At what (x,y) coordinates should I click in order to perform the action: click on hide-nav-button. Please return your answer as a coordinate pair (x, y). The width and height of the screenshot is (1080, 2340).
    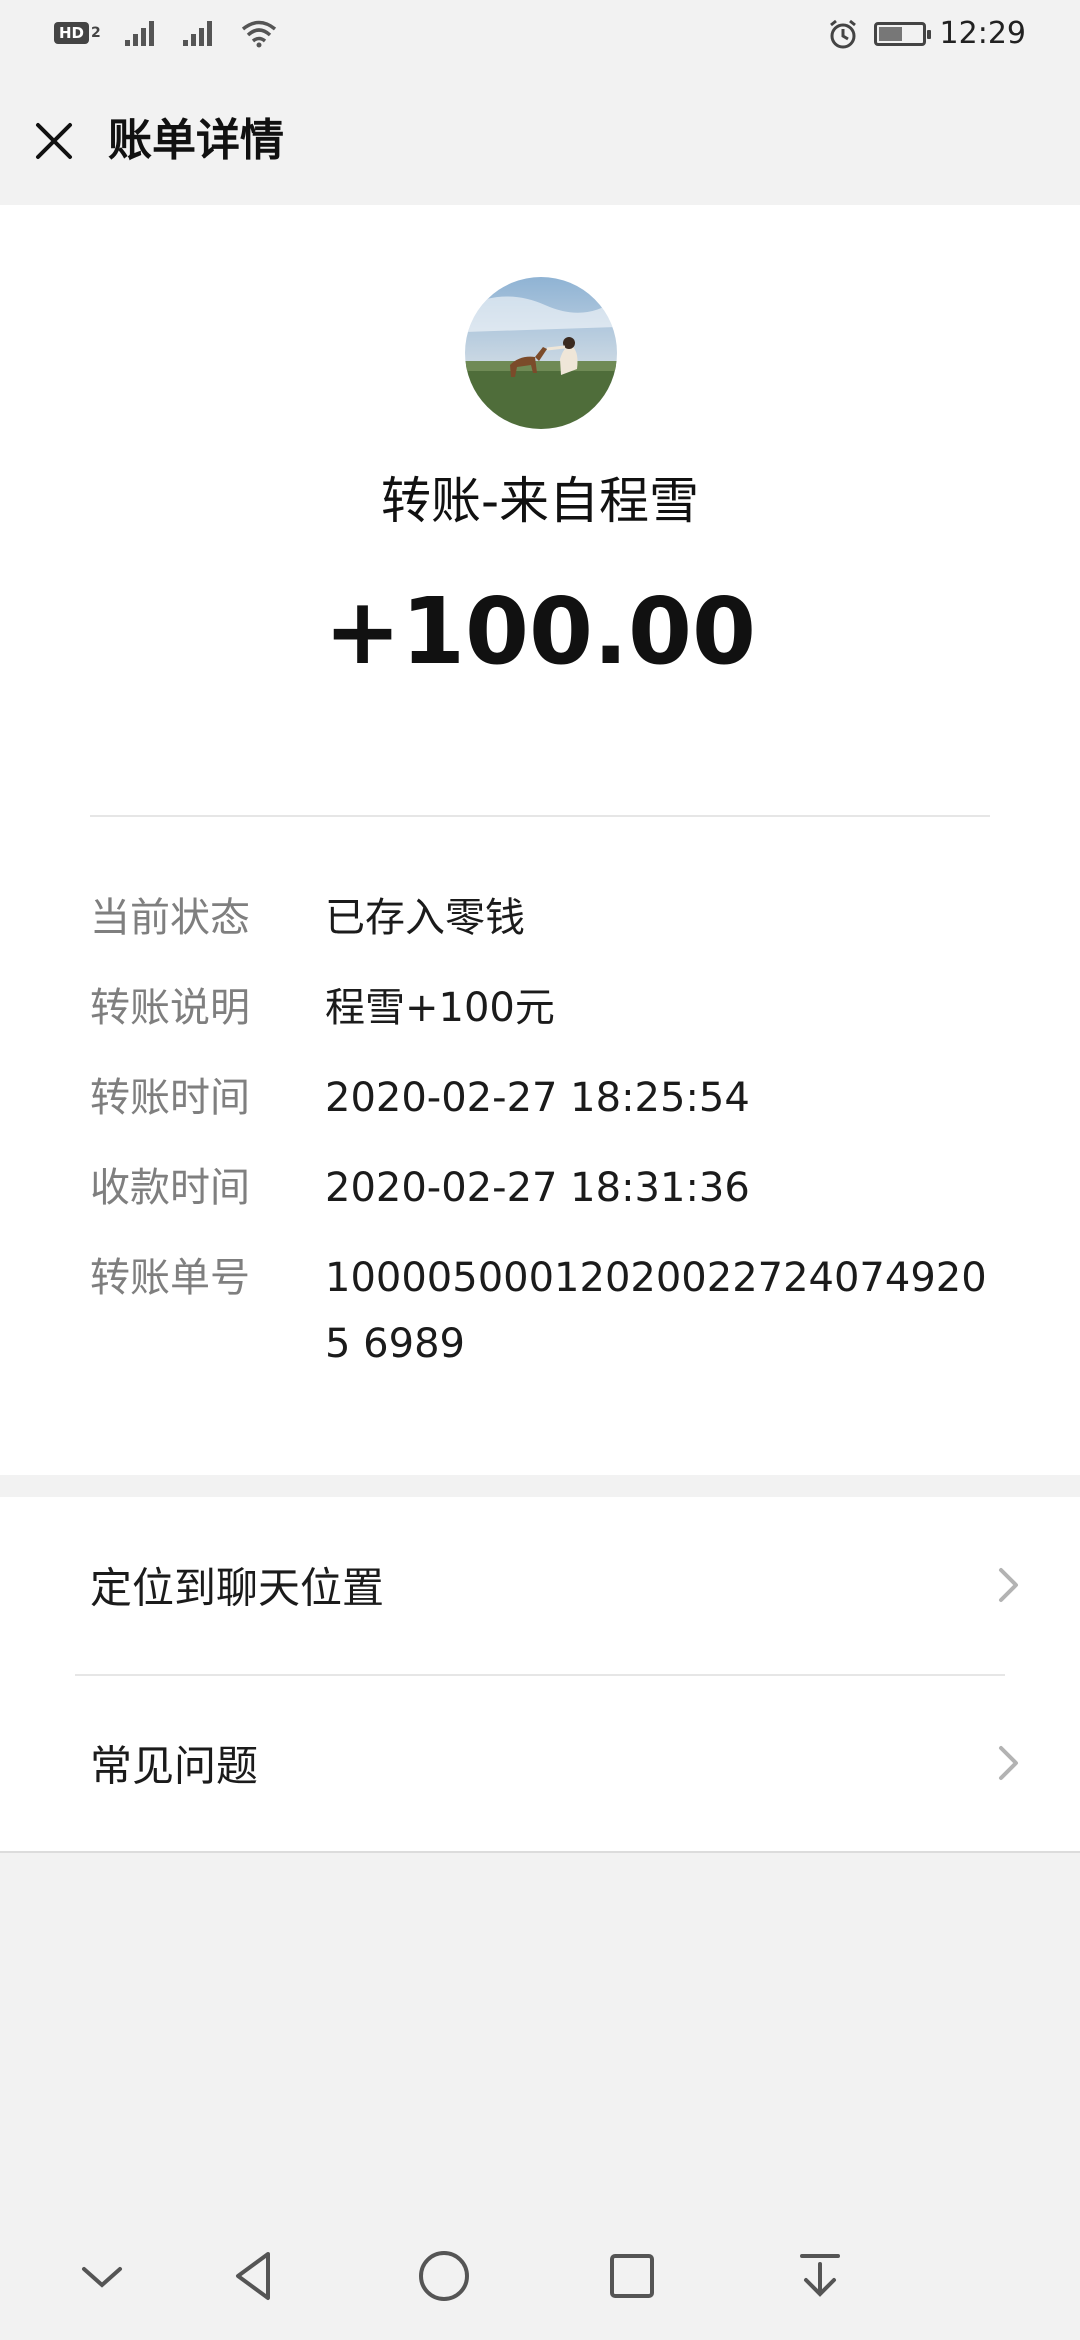
    Looking at the image, I should click on (102, 2276).